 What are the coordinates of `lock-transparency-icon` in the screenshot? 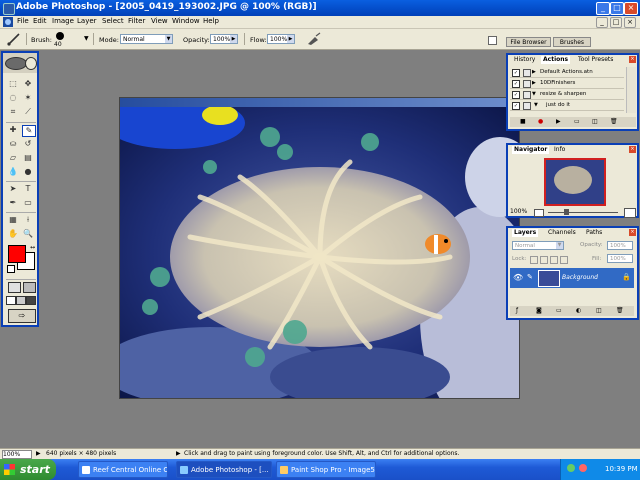 It's located at (534, 260).